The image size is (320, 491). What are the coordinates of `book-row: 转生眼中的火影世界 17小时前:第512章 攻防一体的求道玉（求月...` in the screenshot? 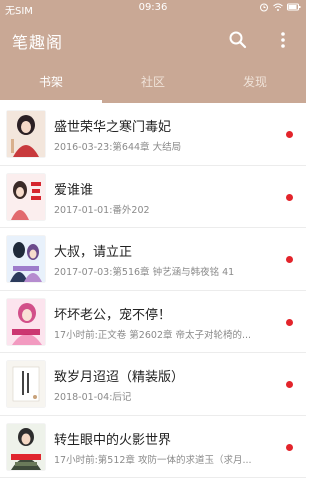 It's located at (153, 446).